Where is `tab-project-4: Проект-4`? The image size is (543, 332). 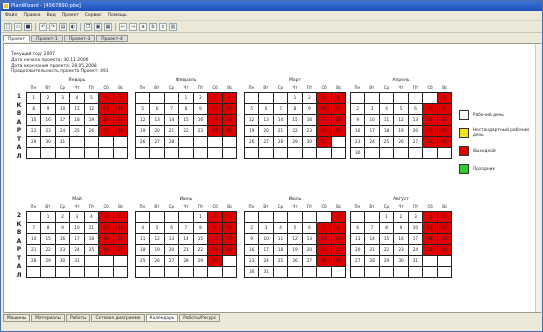
tab-project-4: Проект-4 is located at coordinates (112, 38).